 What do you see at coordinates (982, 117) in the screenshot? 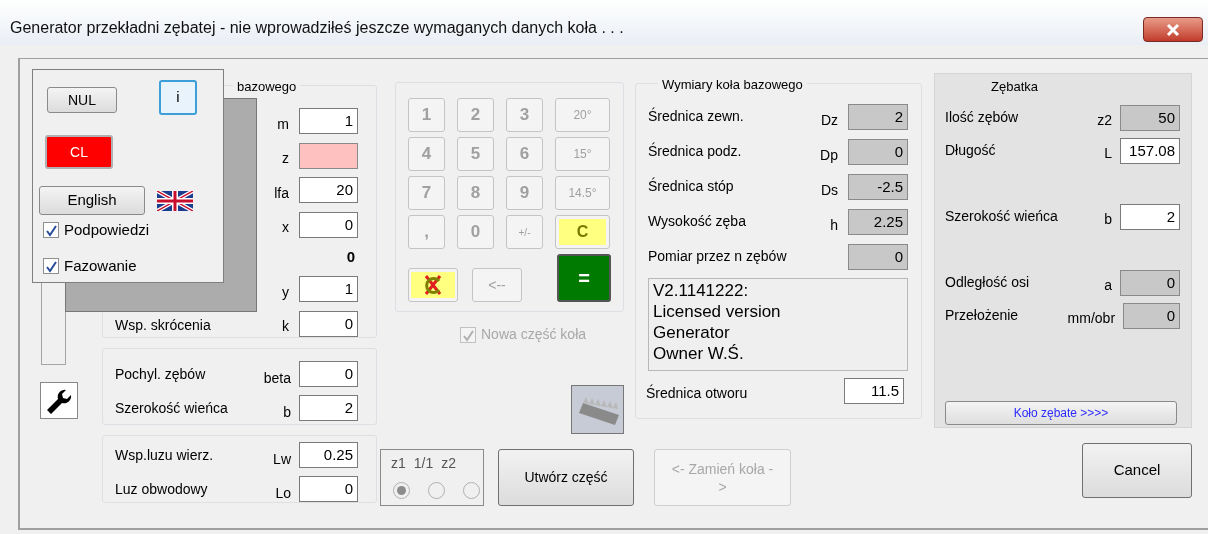
I see `field-label: Ilość zębów` at bounding box center [982, 117].